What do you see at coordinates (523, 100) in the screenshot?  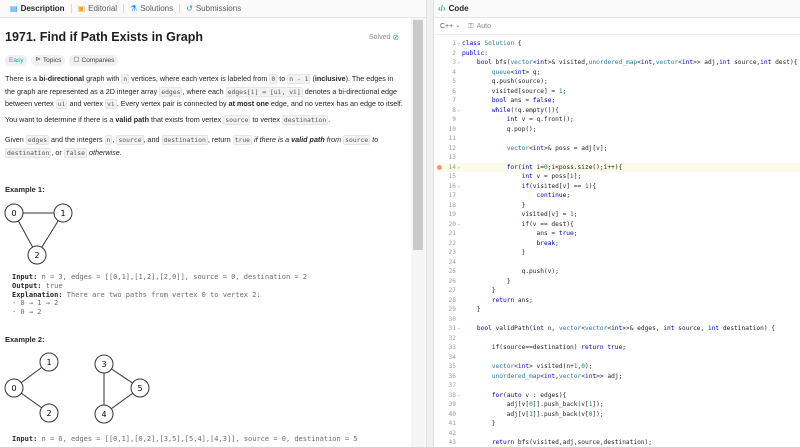 I see `code-text: bool ans = false;` at bounding box center [523, 100].